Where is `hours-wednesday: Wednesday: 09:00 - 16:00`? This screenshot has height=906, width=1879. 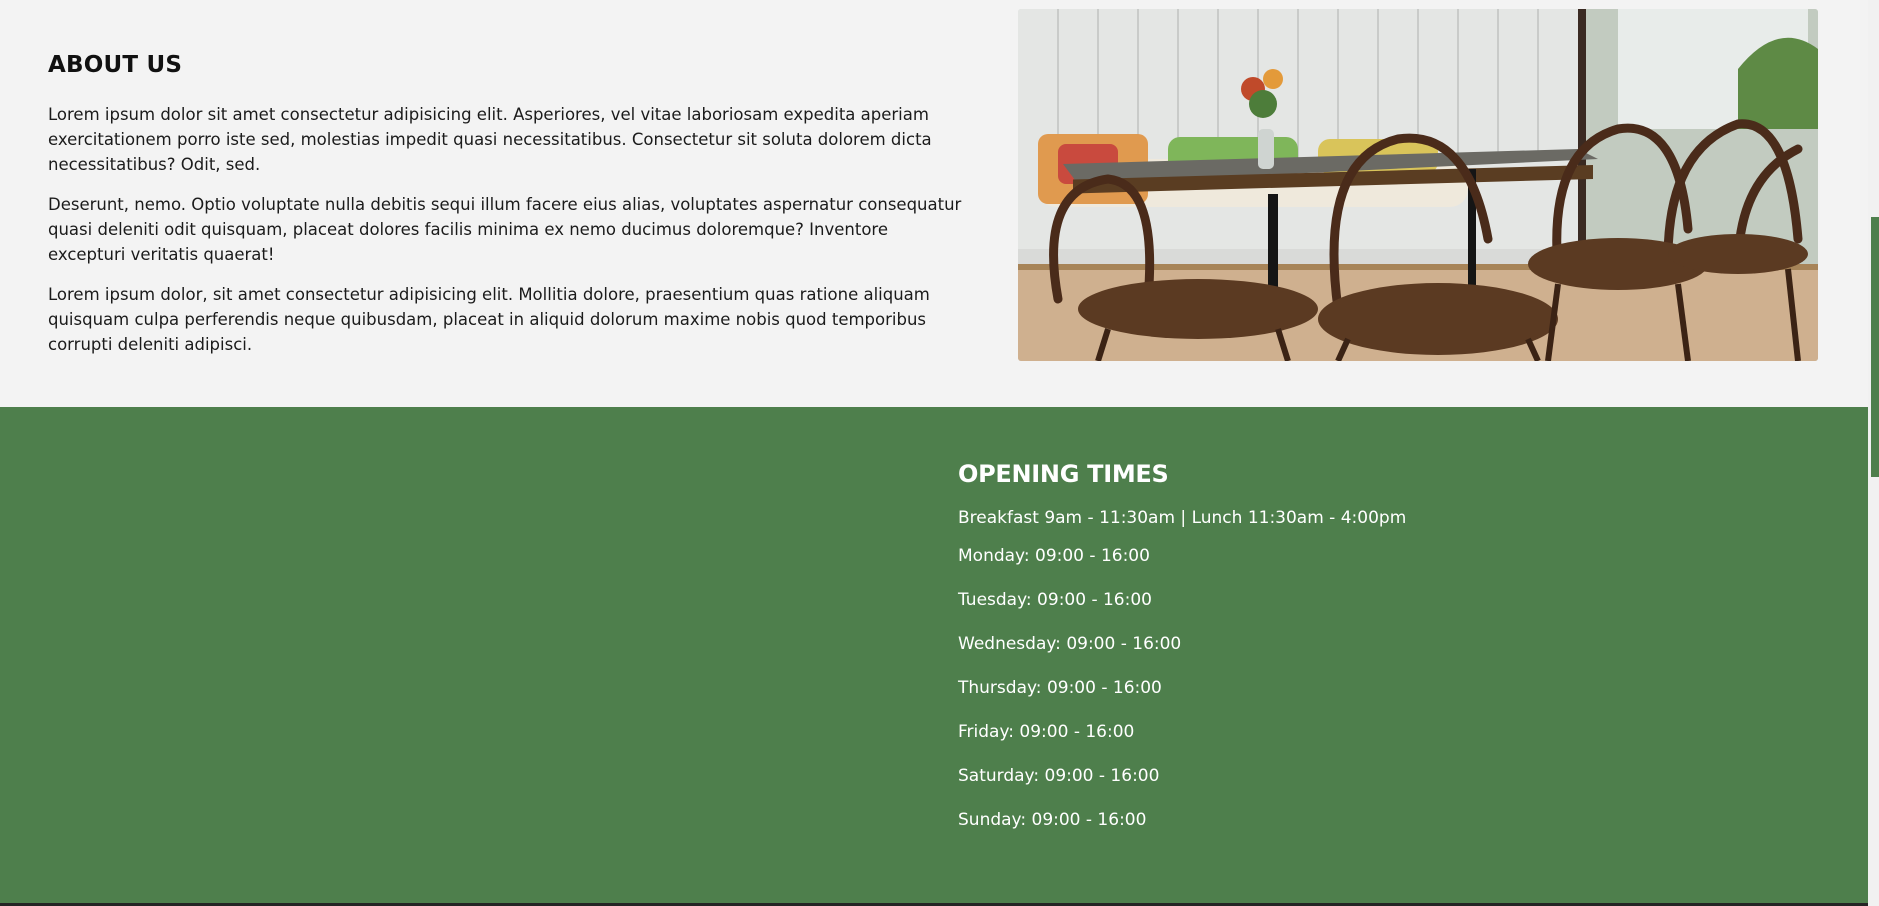 hours-wednesday: Wednesday: 09:00 - 16:00 is located at coordinates (1070, 644).